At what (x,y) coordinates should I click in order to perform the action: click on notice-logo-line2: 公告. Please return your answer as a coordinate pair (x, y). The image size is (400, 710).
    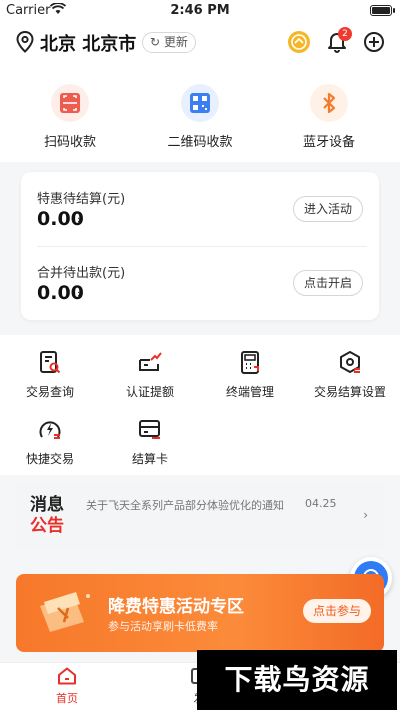
    Looking at the image, I should click on (47, 526).